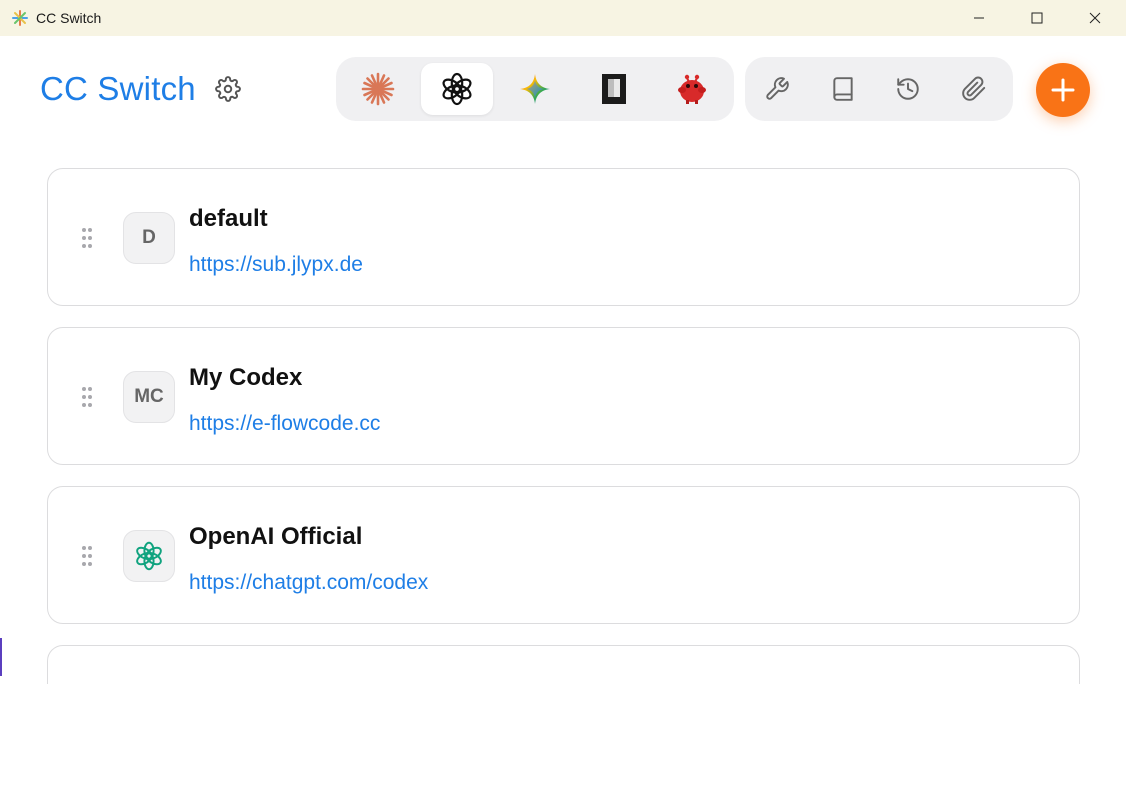 The height and width of the screenshot is (788, 1126). Describe the element at coordinates (69, 18) in the screenshot. I see `window-title: CC Switch` at that location.